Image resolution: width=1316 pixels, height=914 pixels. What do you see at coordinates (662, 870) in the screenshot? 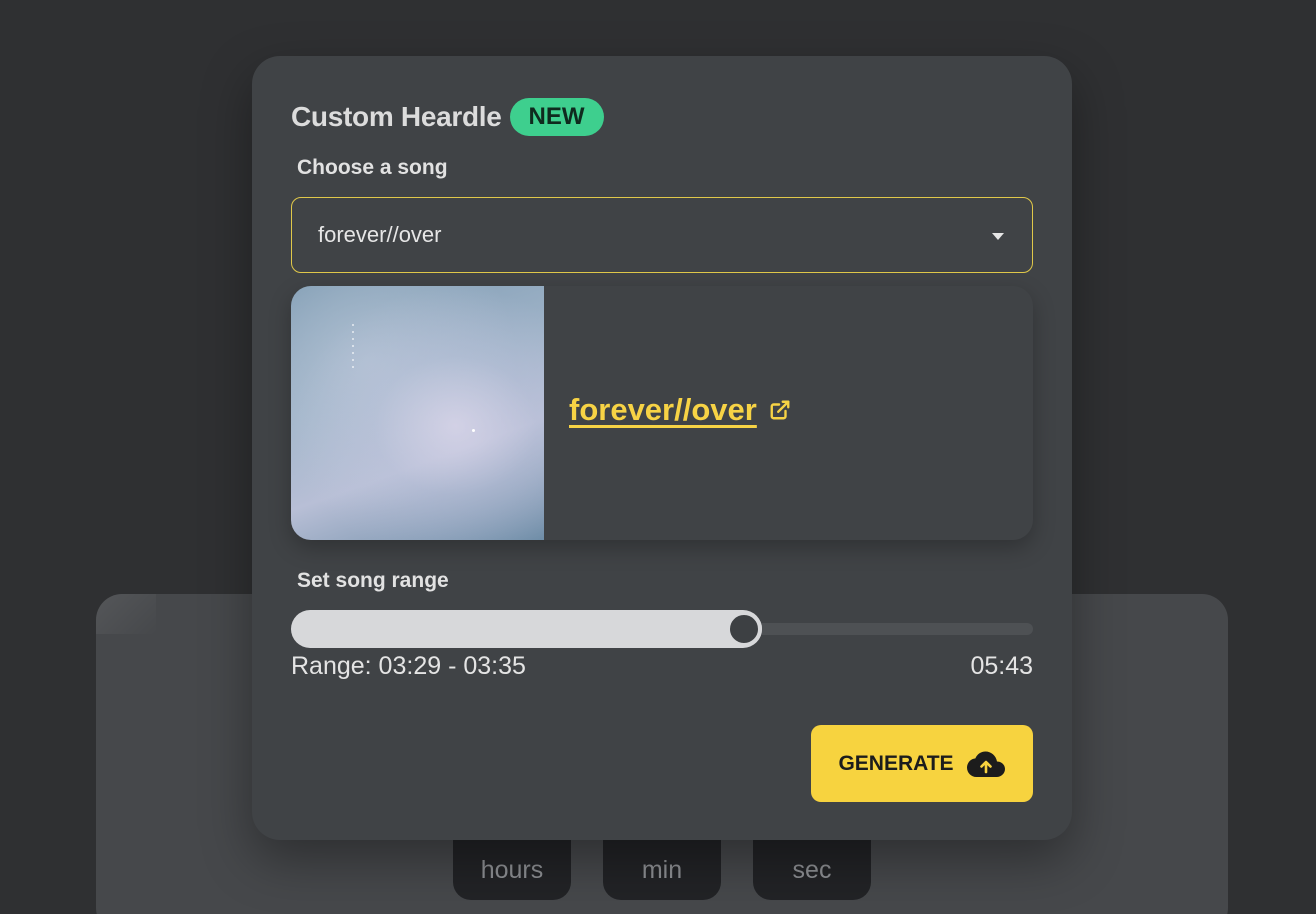
I see `countdown-minutes: min` at bounding box center [662, 870].